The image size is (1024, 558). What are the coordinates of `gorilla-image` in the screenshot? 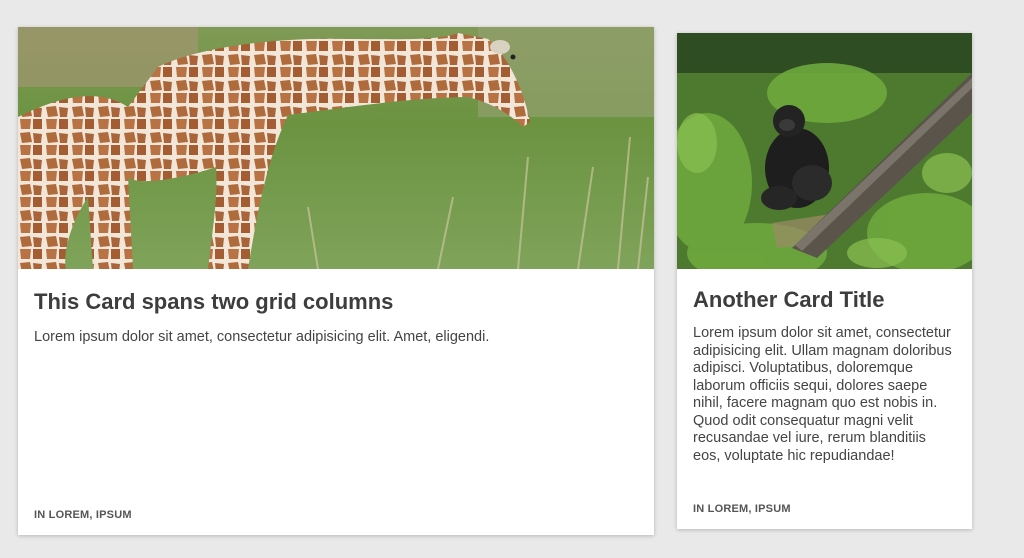 It's located at (824, 151).